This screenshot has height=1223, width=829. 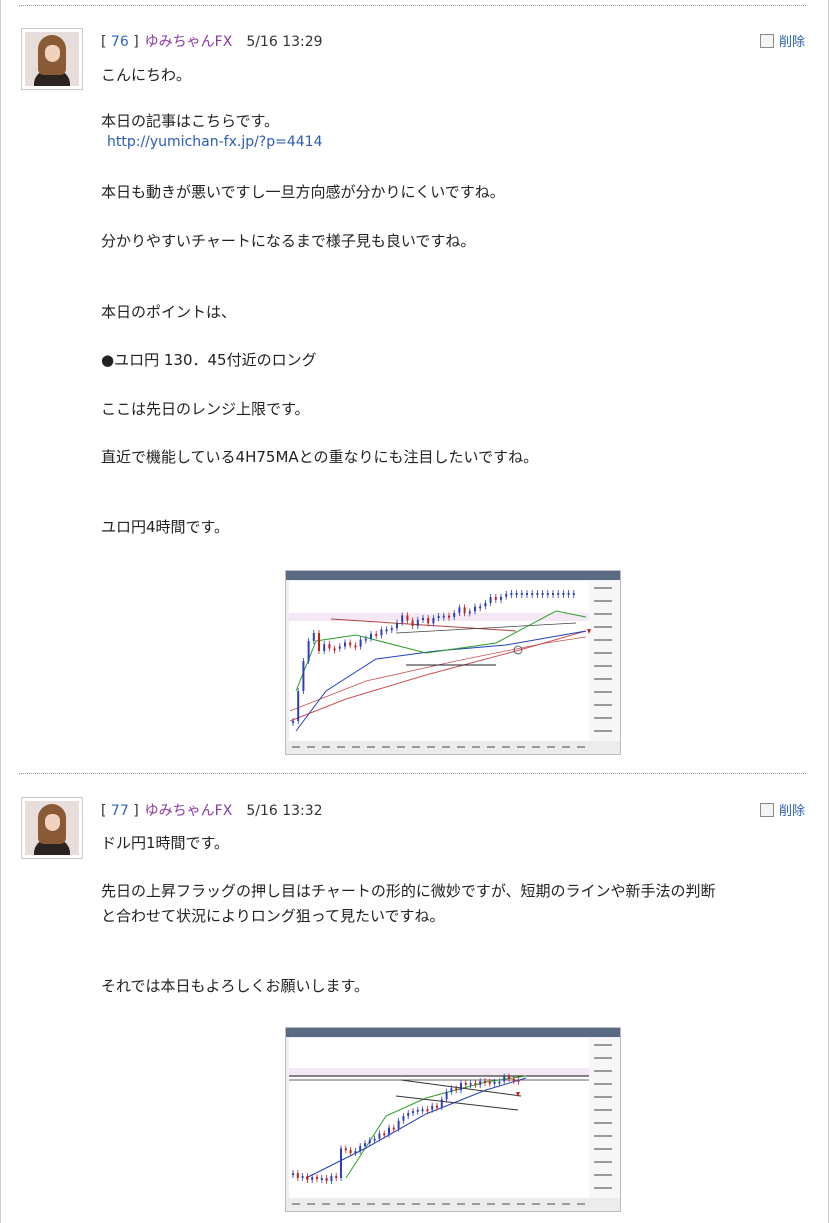 I want to click on post-text-line: ●ユロ円 130．45付近のロング, so click(x=209, y=360).